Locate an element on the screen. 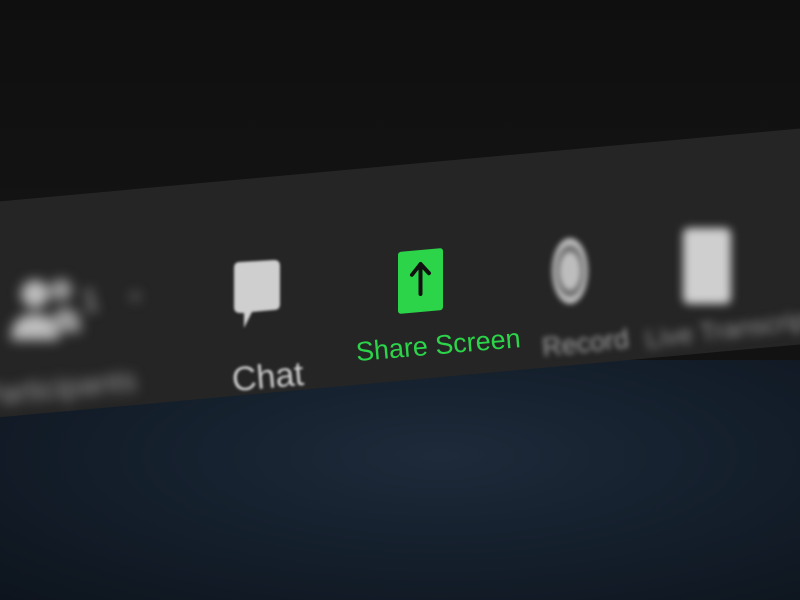  live-transcript-button: Live Transcript is located at coordinates (721, 288).